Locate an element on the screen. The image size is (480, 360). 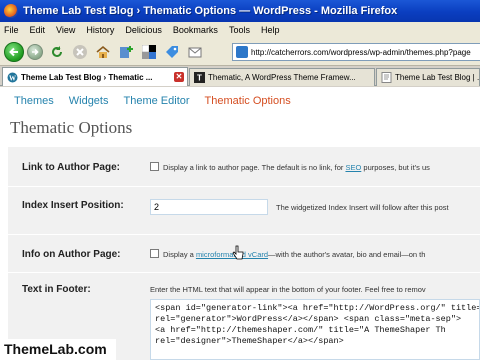
mail-button is located at coordinates (195, 52).